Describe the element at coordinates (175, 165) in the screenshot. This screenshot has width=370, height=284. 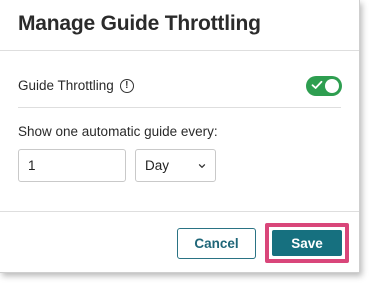
I see `time-unit-select: Day` at that location.